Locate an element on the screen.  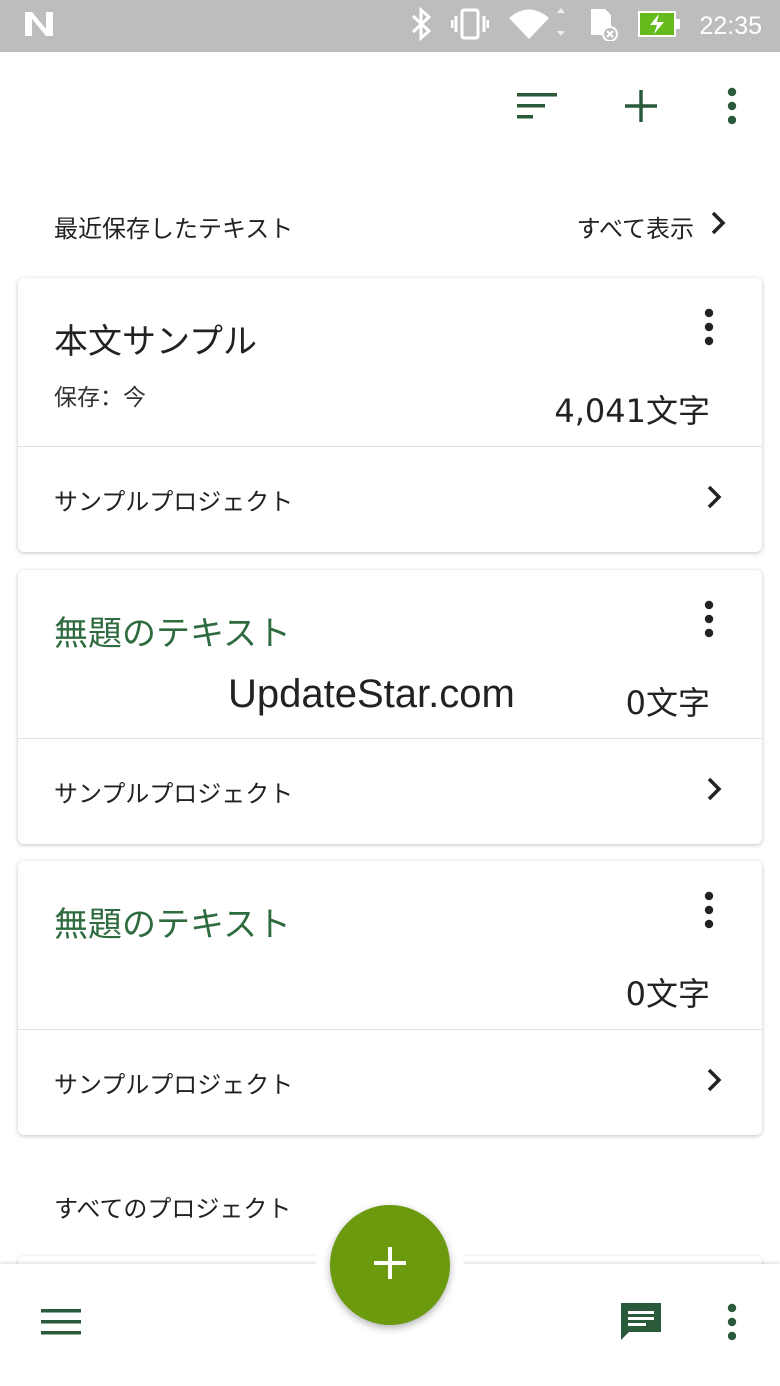
sort-icon is located at coordinates (537, 108).